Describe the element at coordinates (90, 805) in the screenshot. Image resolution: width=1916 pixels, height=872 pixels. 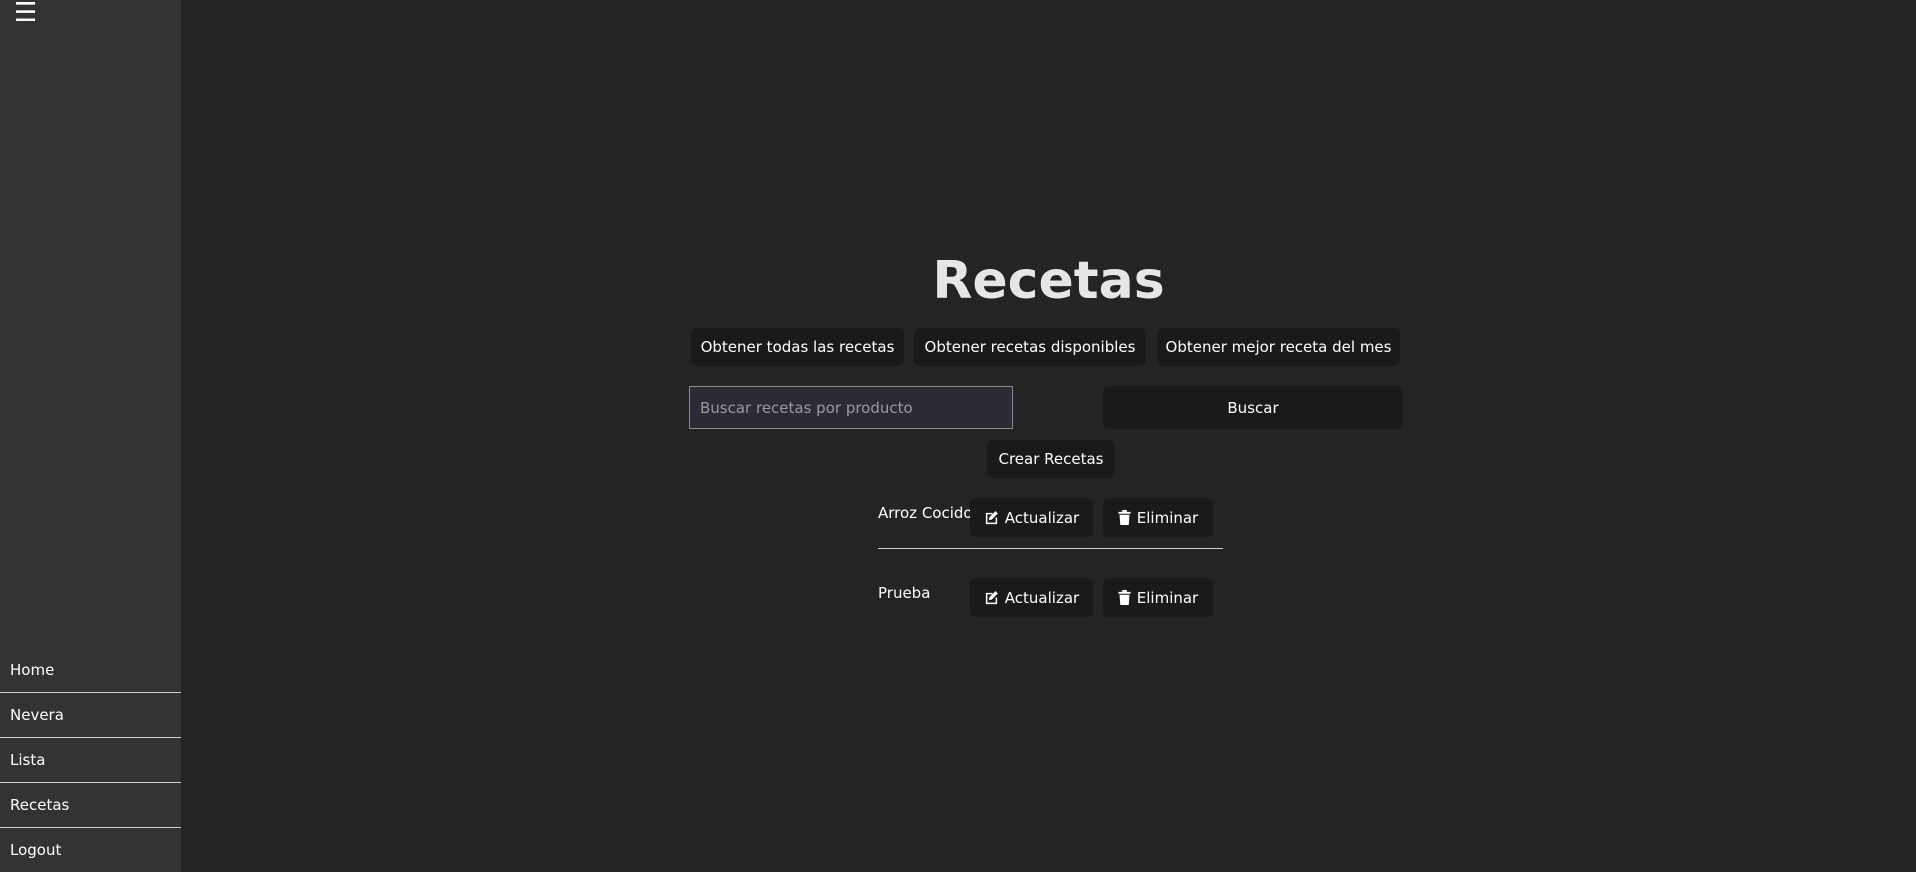
I see `sidebar-item-recetas: Recetas` at that location.